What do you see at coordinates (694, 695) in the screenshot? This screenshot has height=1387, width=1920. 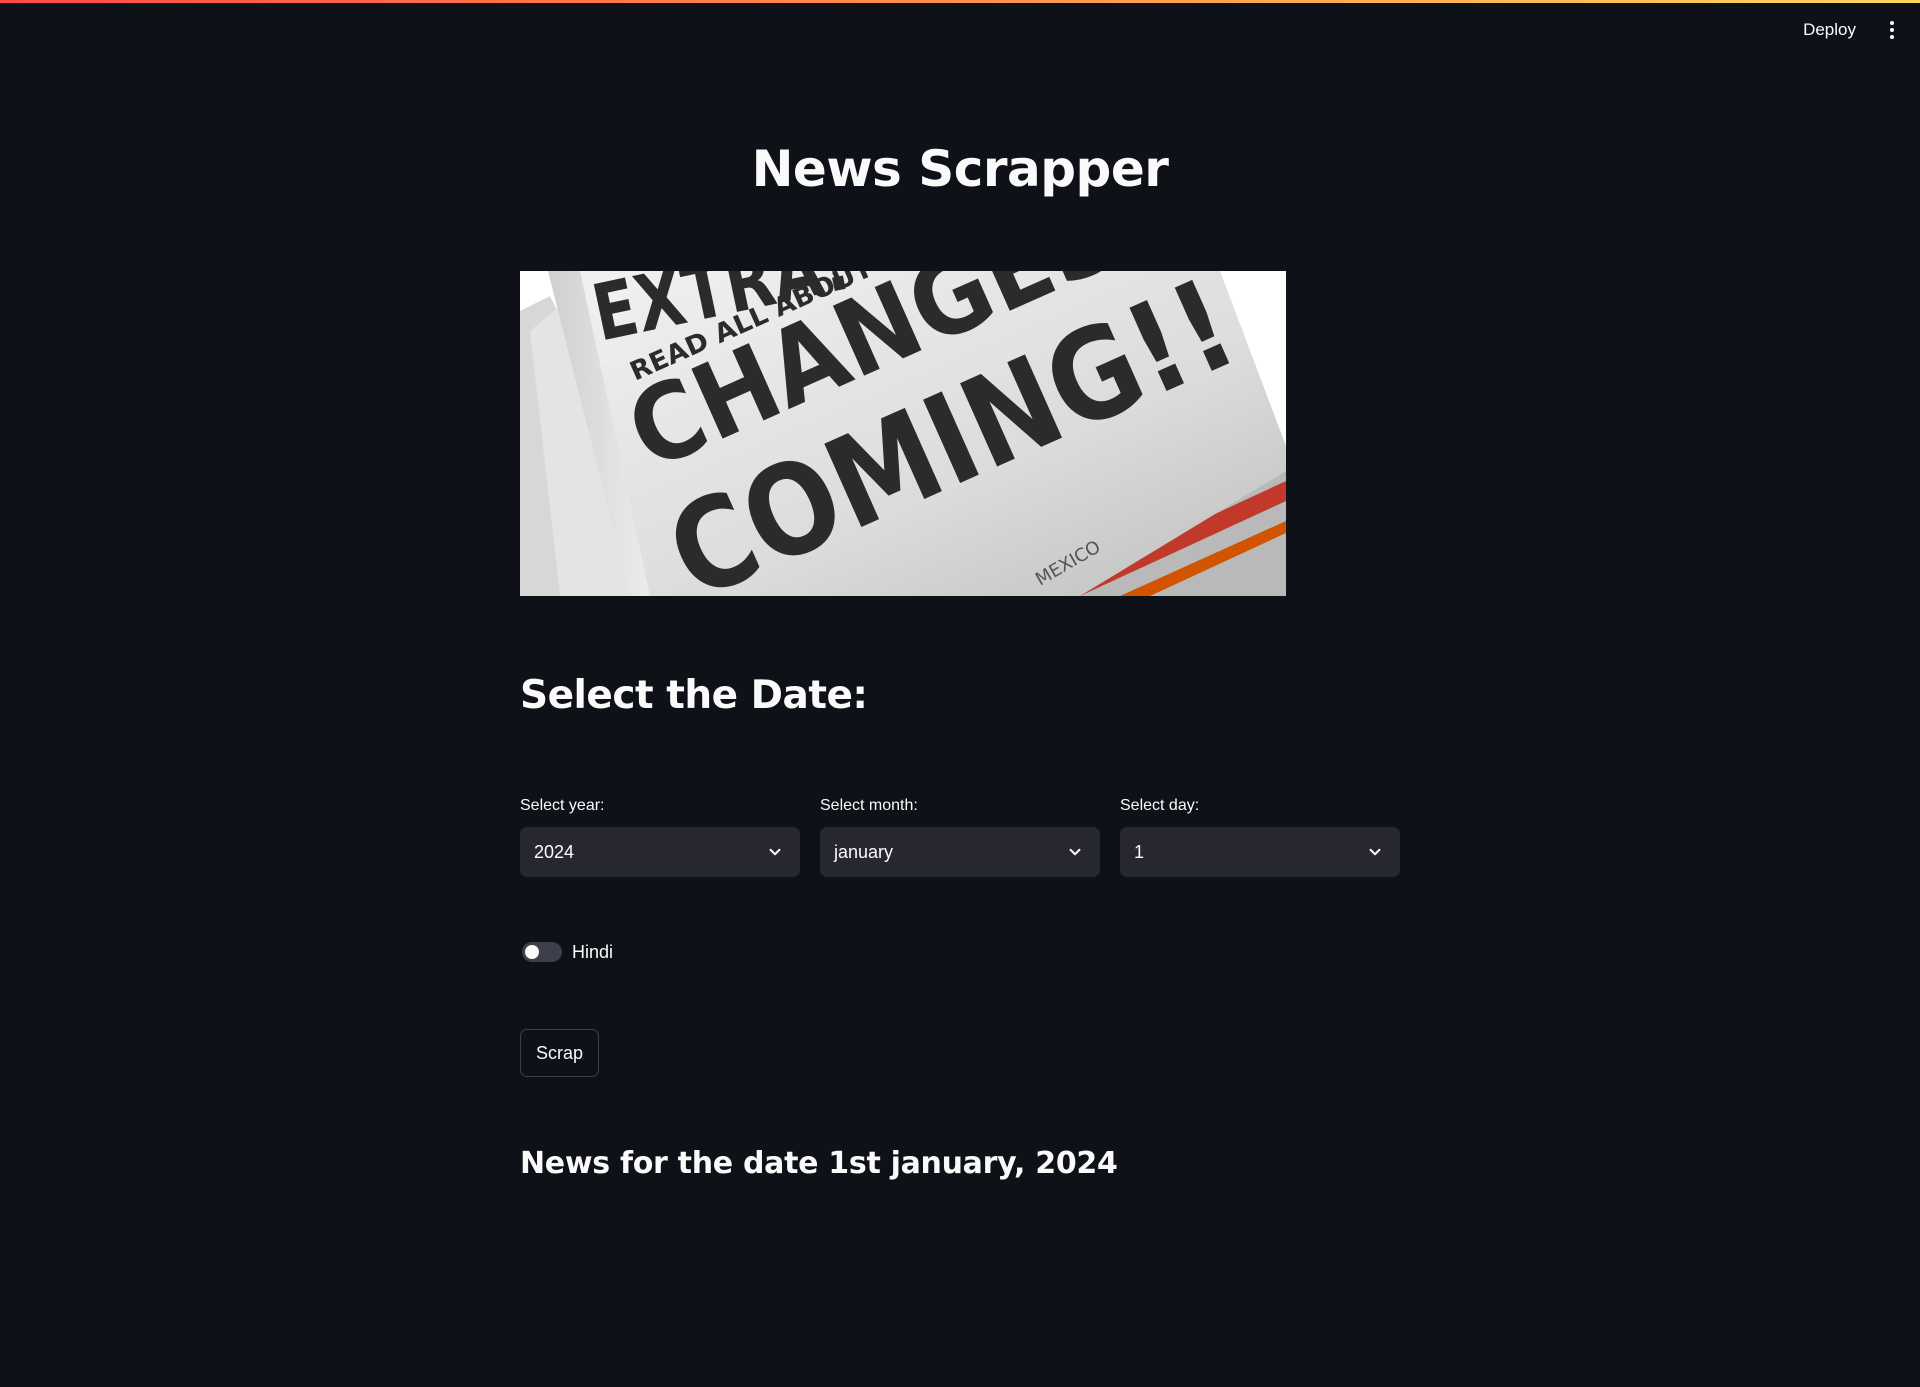 I see `select-date-heading: Select the Date:` at bounding box center [694, 695].